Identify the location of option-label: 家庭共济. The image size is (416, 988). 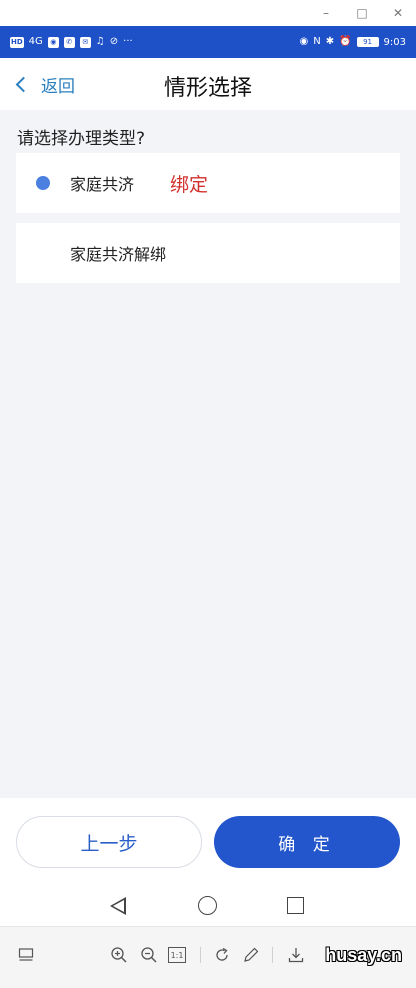
(102, 184).